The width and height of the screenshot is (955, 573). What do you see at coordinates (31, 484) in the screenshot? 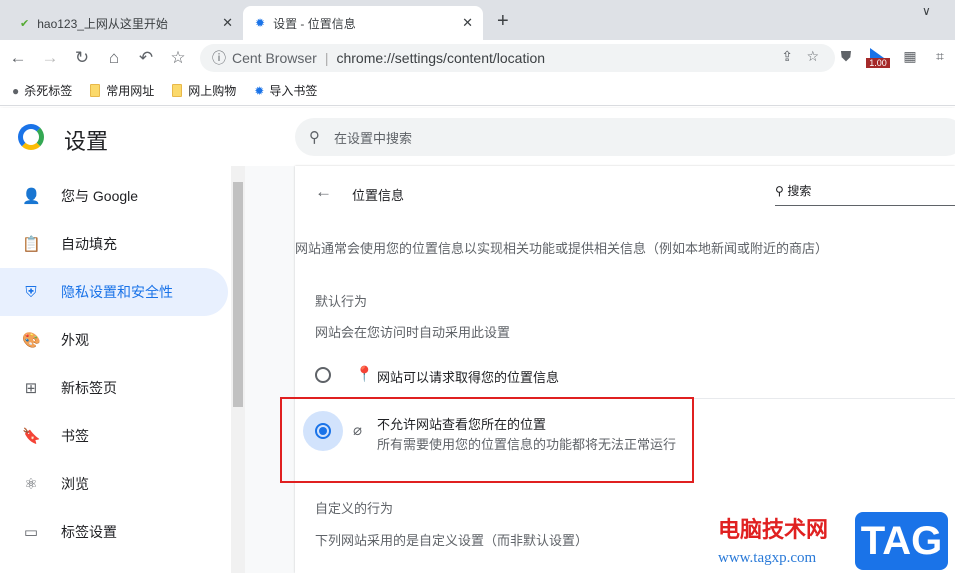
I see `atom-icon: ⚛` at bounding box center [31, 484].